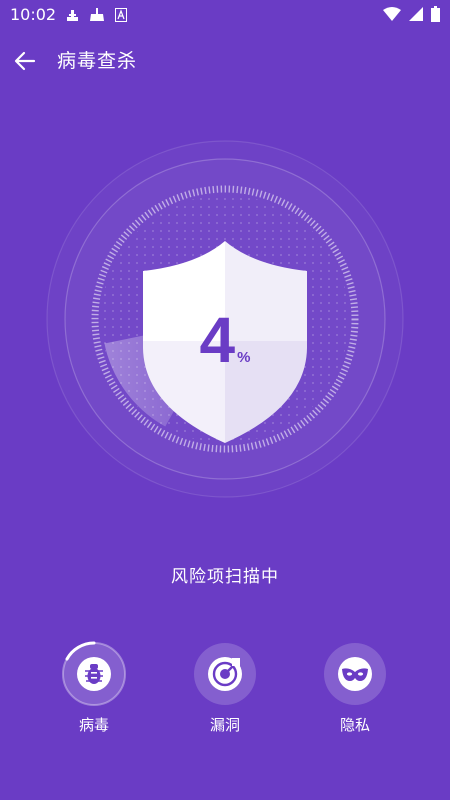 This screenshot has width=450, height=800. I want to click on mask-icon, so click(355, 674).